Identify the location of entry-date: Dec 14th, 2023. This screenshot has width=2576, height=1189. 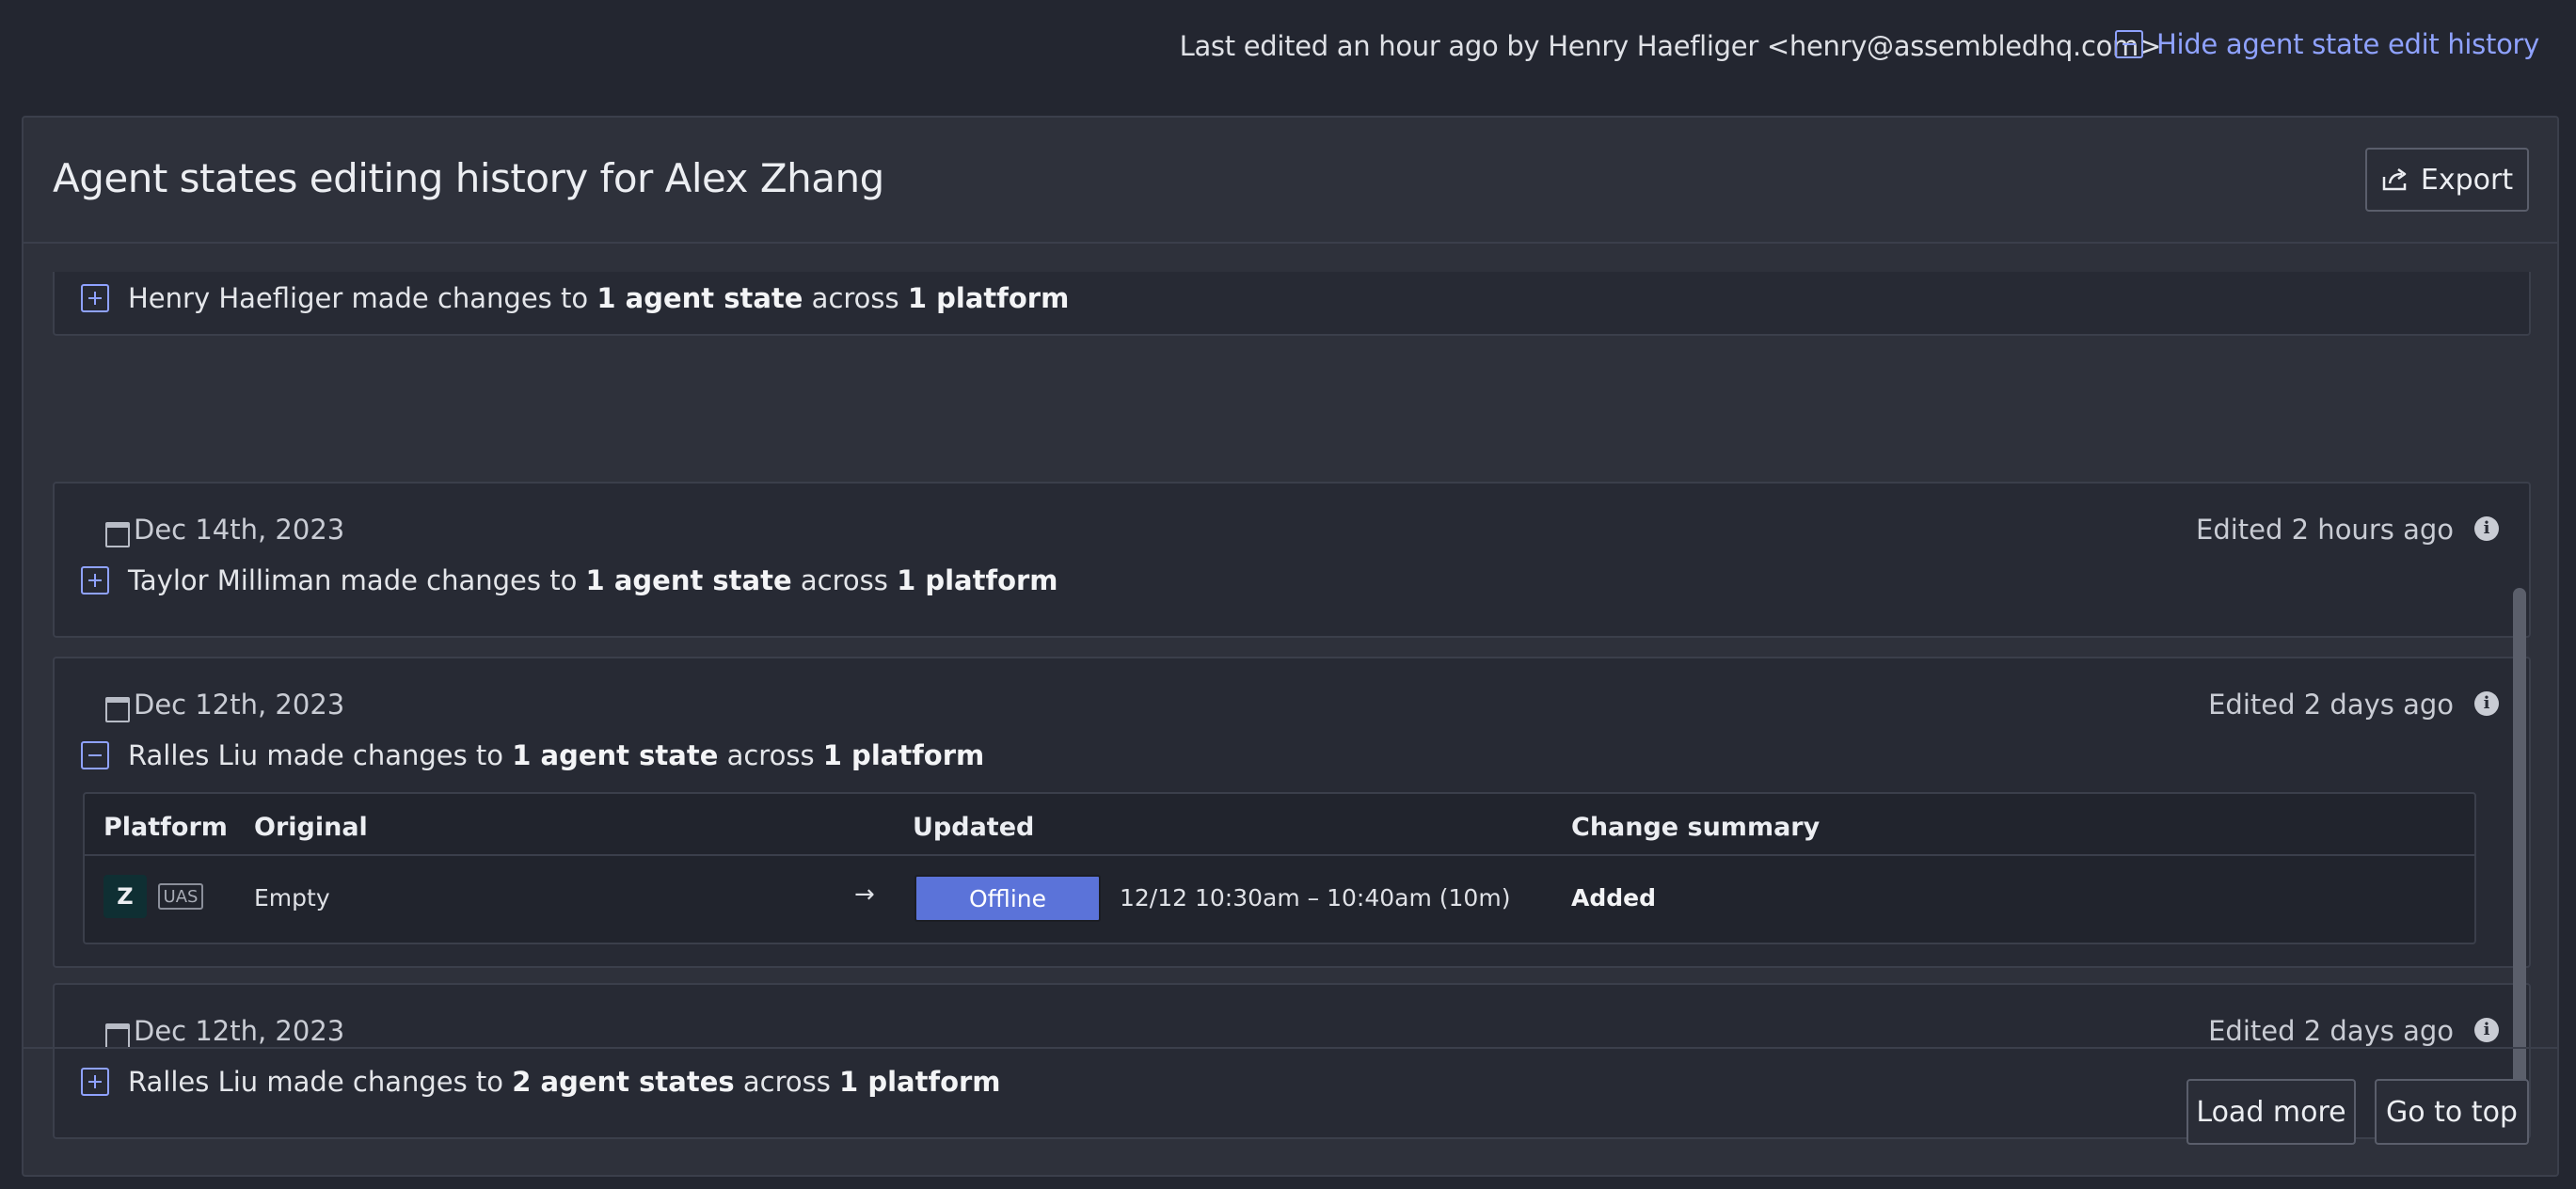
(225, 530).